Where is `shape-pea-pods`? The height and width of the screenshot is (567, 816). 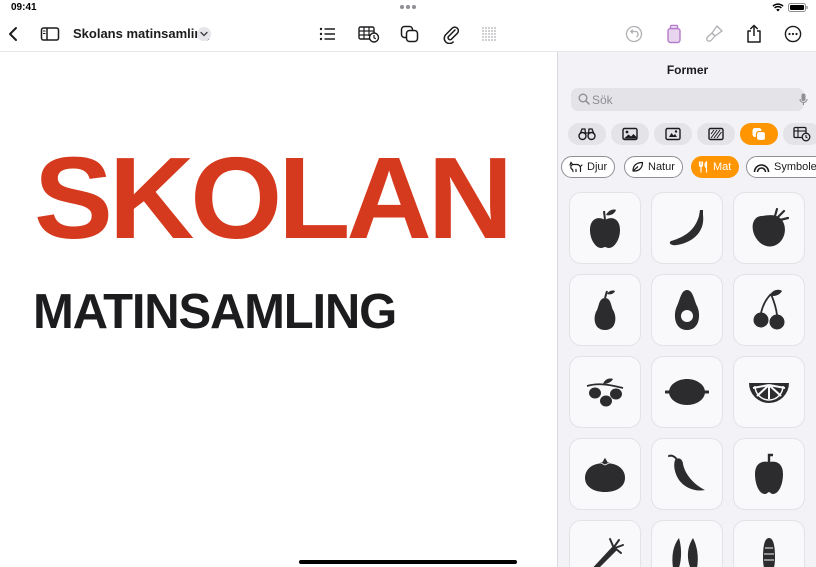 shape-pea-pods is located at coordinates (687, 543).